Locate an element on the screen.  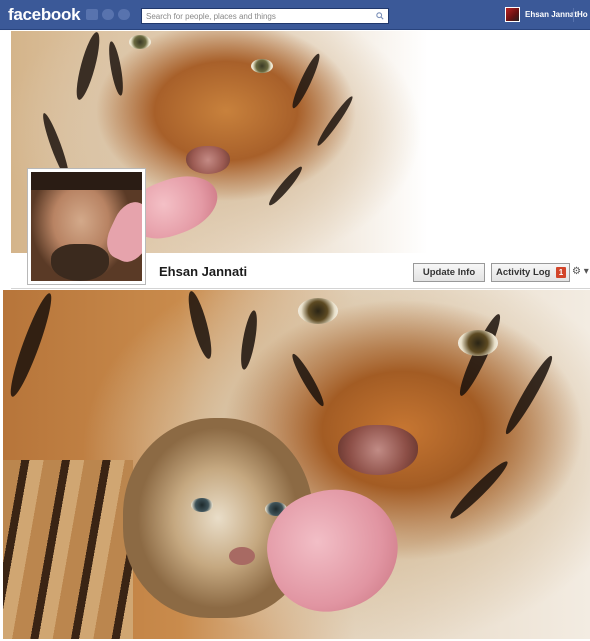
profile-picture-image is located at coordinates (86, 226).